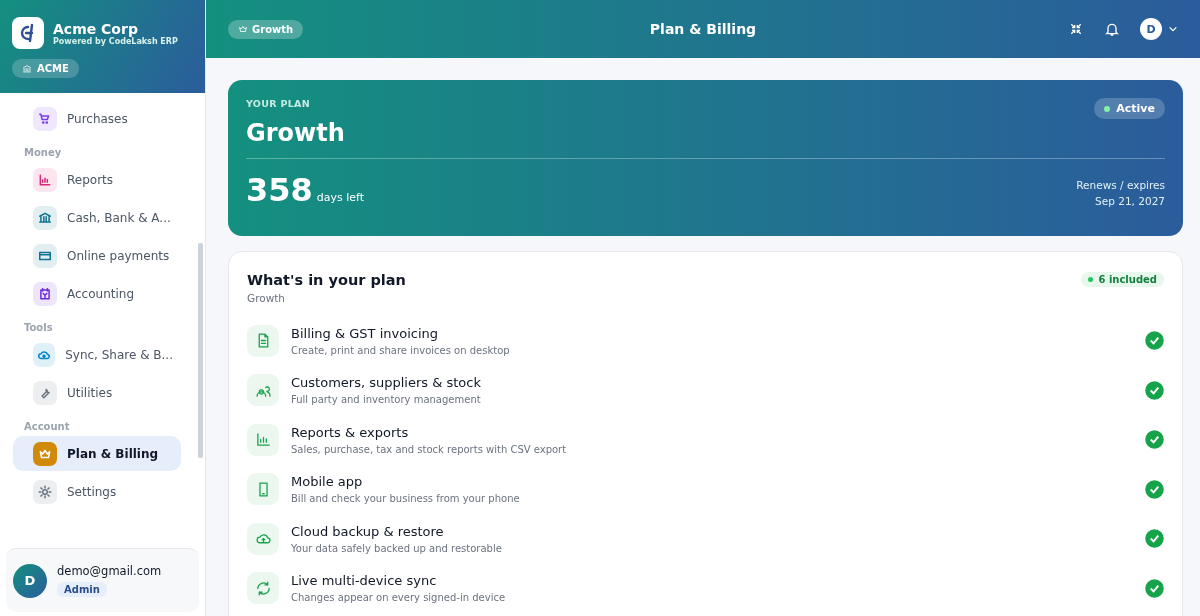  What do you see at coordinates (97, 293) in the screenshot?
I see `nav-item: Accounting` at bounding box center [97, 293].